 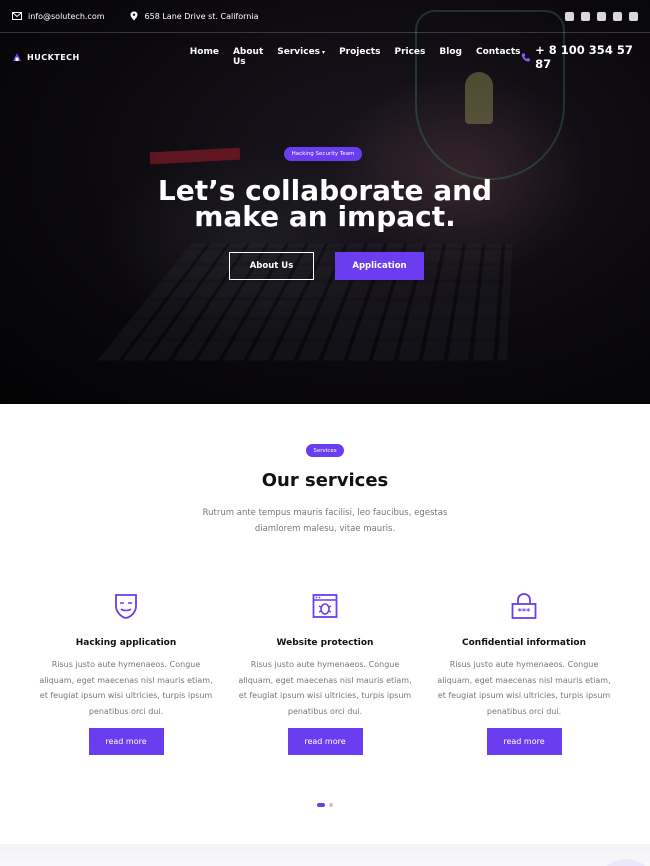 What do you see at coordinates (379, 266) in the screenshot?
I see `application-button: Application` at bounding box center [379, 266].